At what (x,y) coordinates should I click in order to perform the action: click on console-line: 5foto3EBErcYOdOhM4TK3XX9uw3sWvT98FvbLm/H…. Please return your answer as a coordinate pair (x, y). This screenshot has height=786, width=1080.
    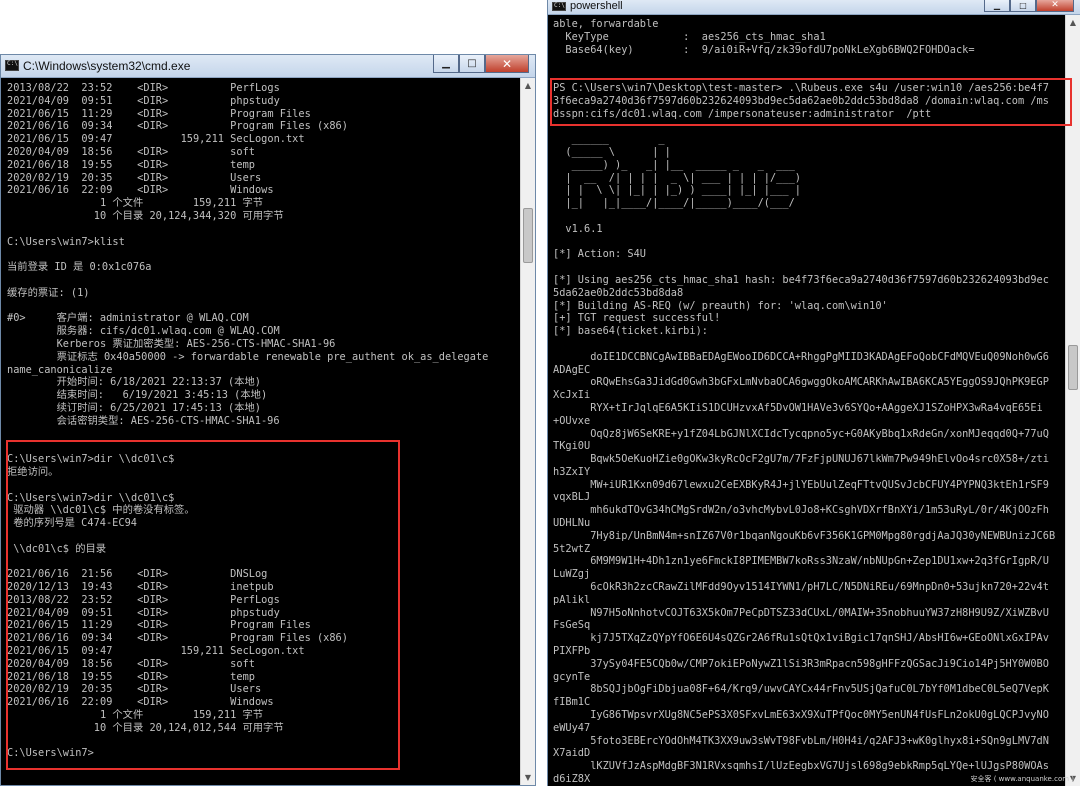
    Looking at the image, I should click on (801, 740).